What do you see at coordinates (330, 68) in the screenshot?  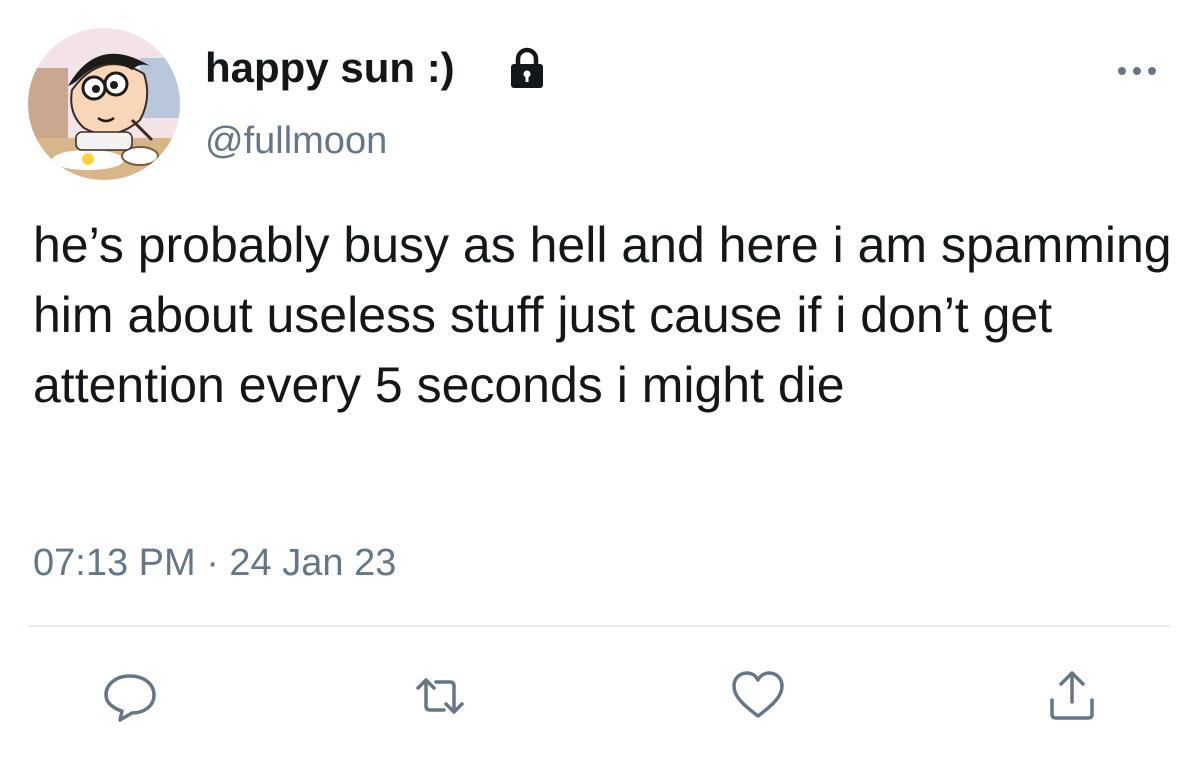 I see `display-name: happy sun :)` at bounding box center [330, 68].